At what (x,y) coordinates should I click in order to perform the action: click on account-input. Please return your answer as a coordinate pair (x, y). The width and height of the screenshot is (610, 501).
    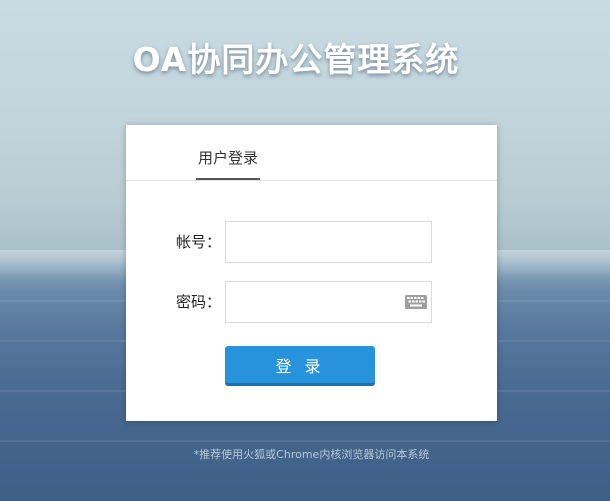
    Looking at the image, I should click on (319, 242).